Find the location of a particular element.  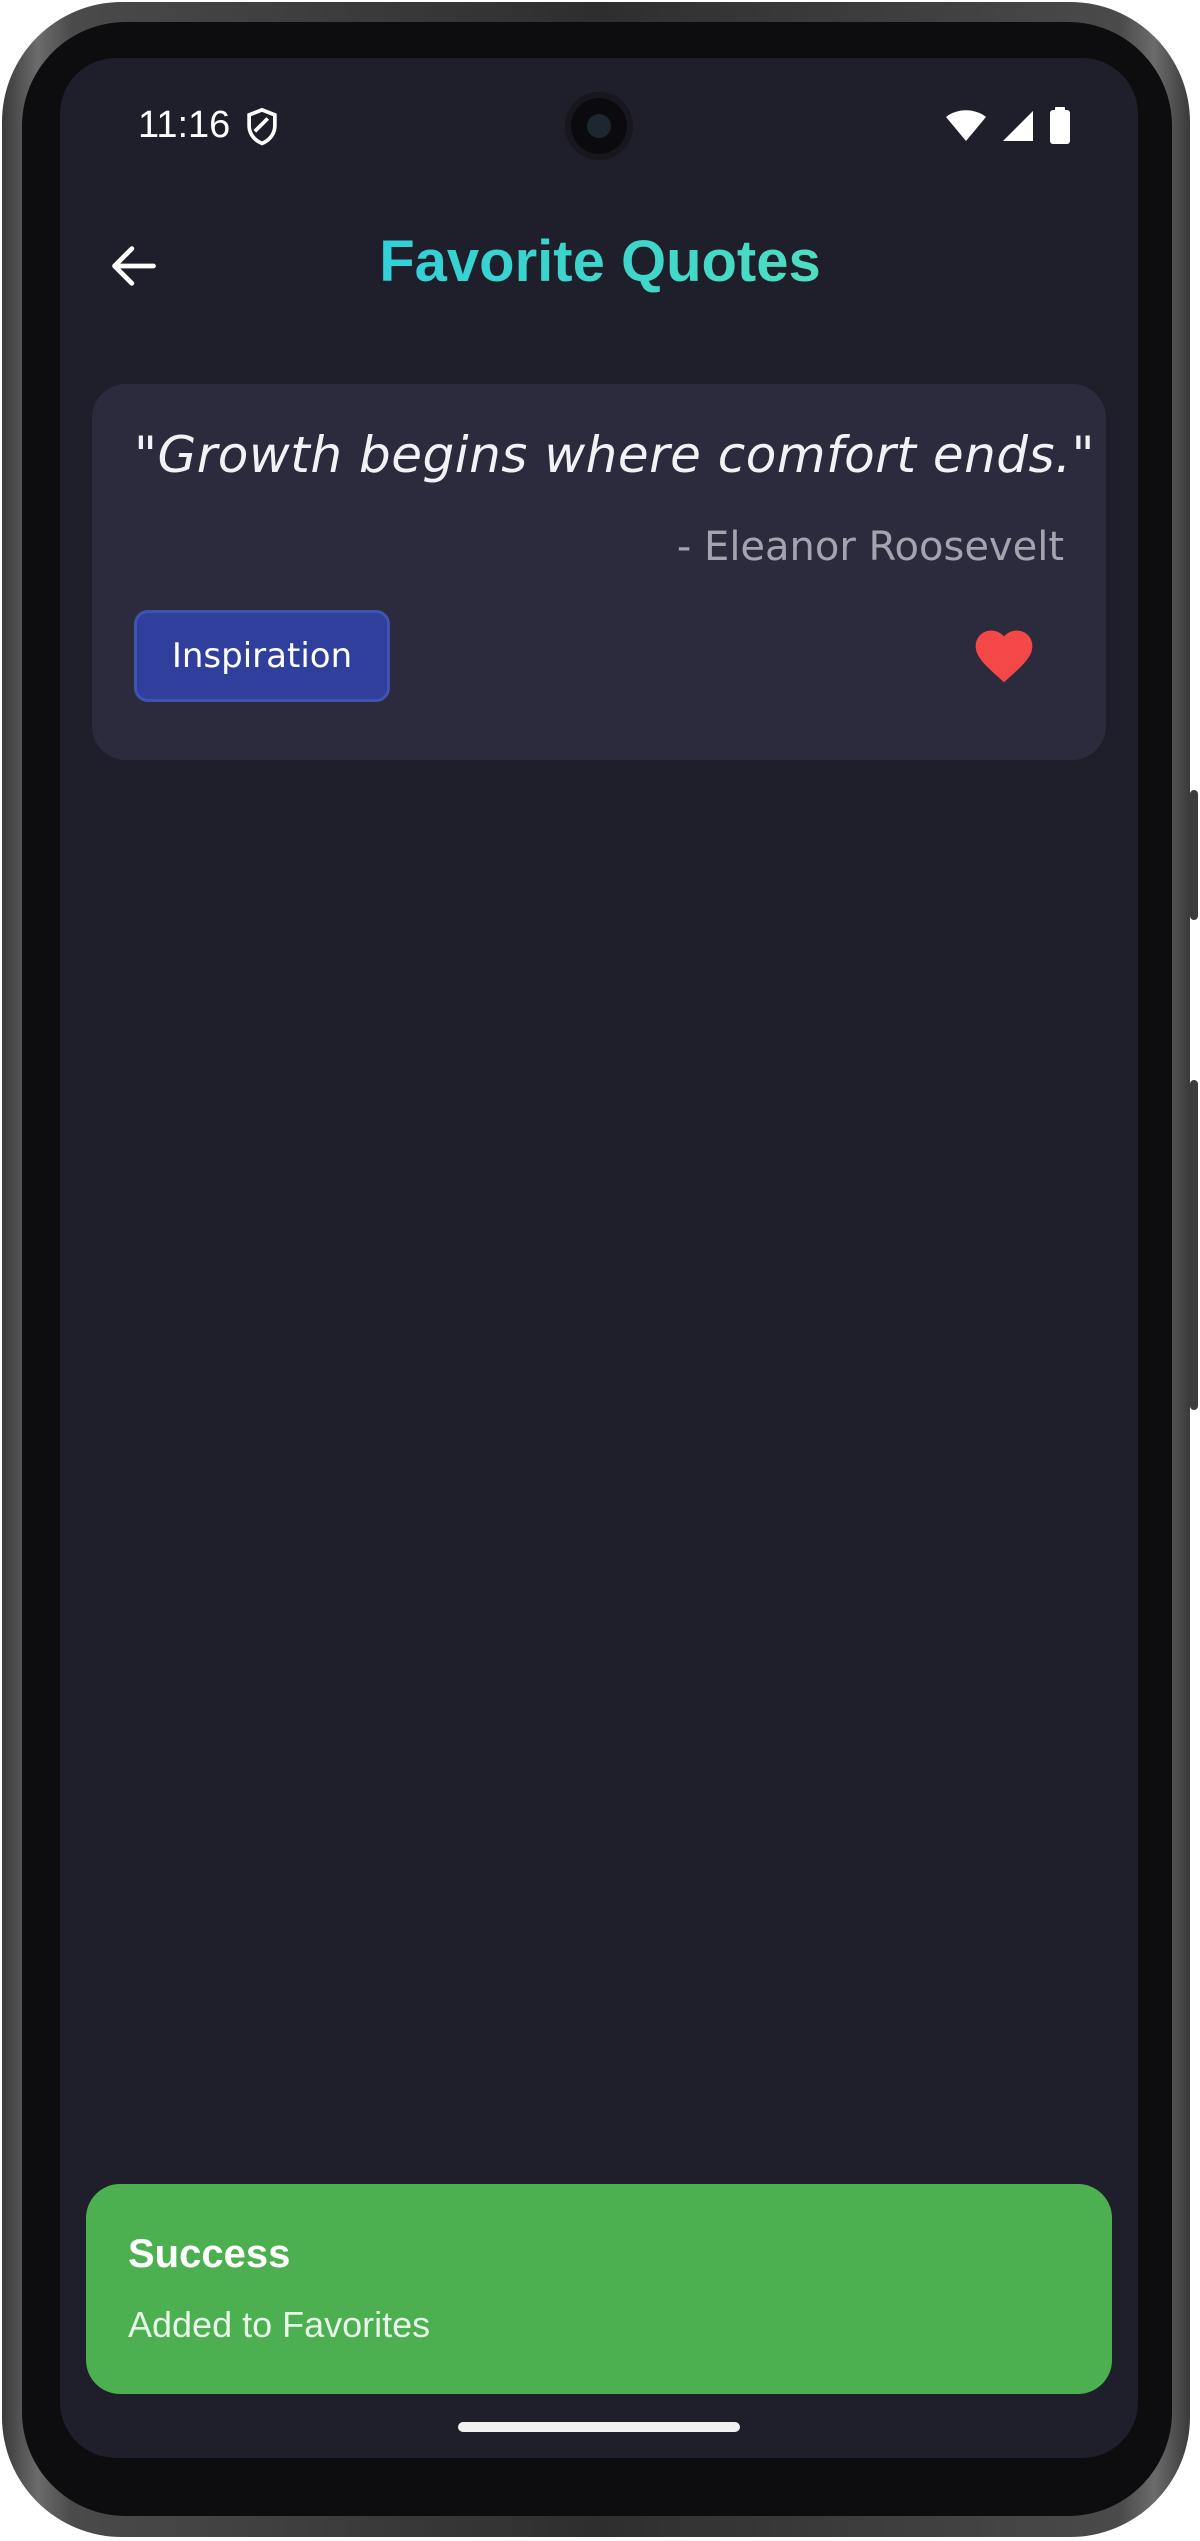

success-toast: Success Added to Favorites is located at coordinates (599, 2289).